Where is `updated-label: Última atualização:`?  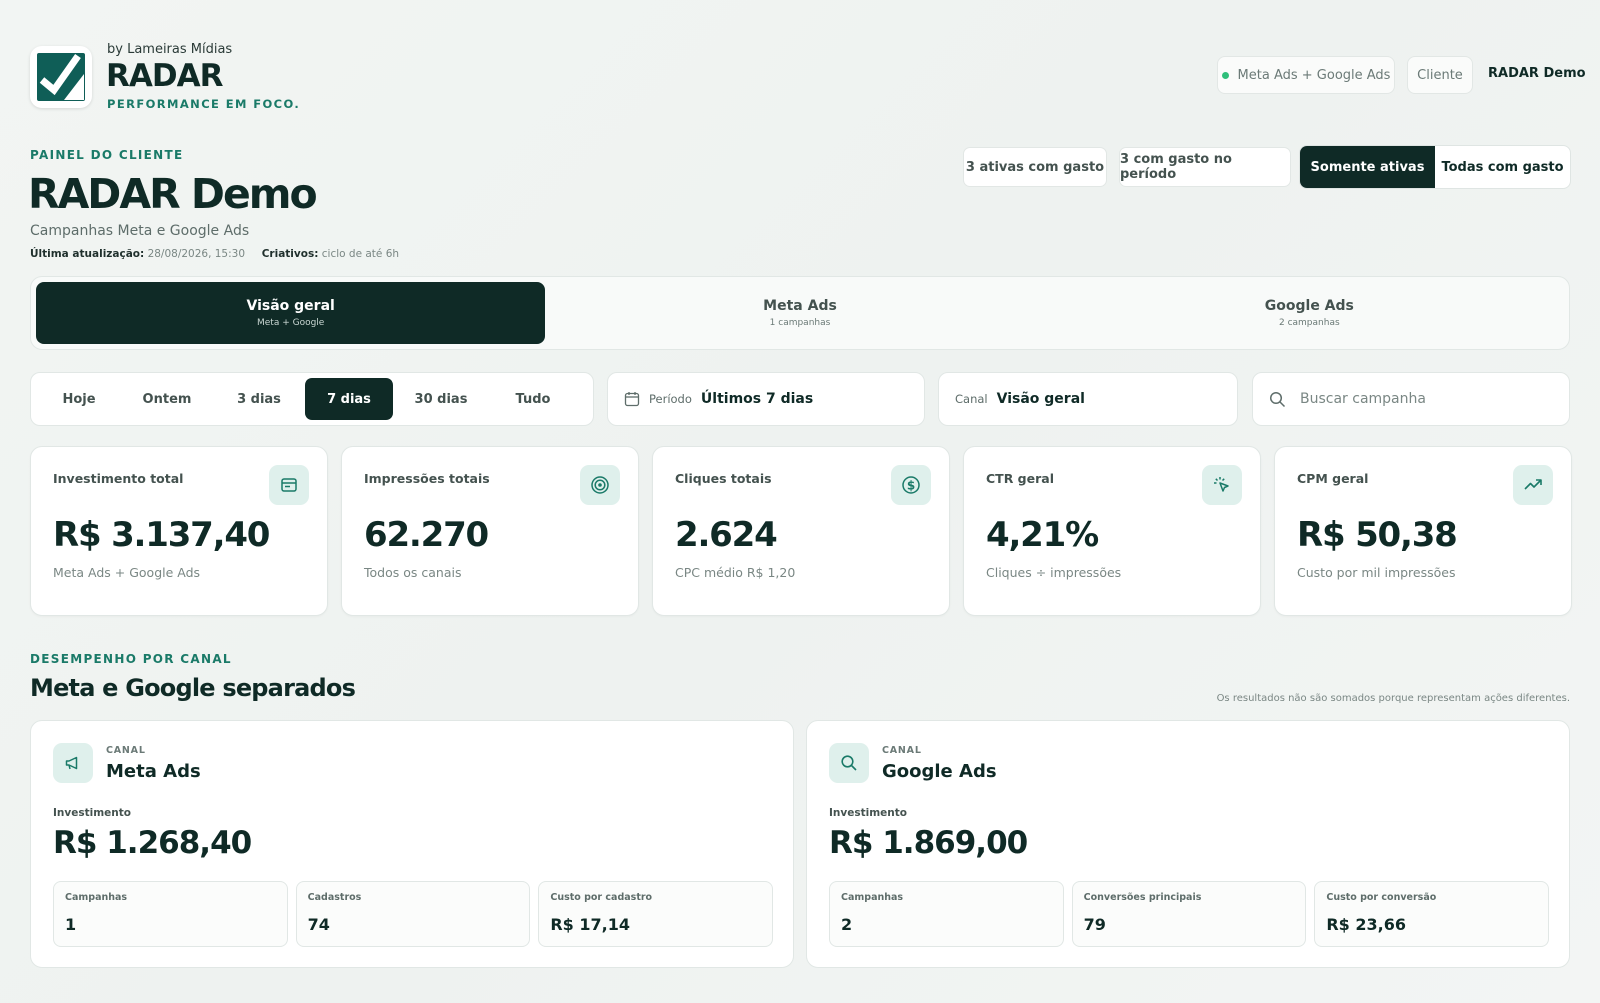
updated-label: Última atualização: is located at coordinates (87, 254).